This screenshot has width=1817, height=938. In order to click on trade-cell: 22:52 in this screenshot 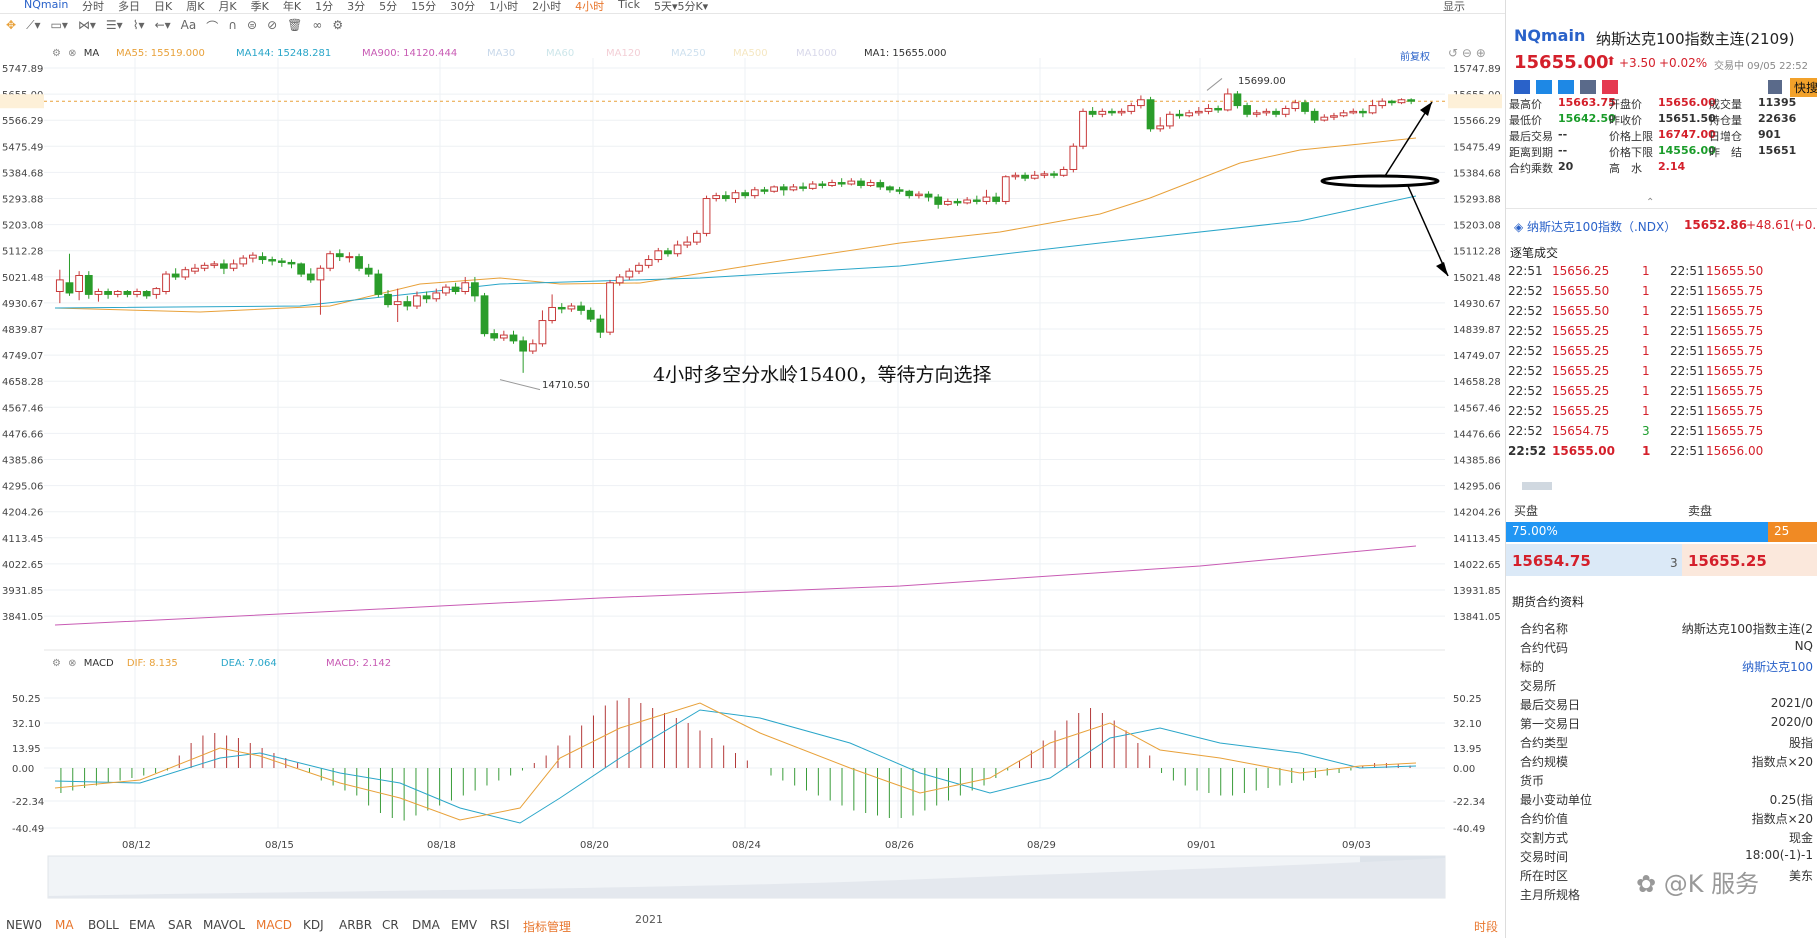, I will do `click(1525, 351)`.